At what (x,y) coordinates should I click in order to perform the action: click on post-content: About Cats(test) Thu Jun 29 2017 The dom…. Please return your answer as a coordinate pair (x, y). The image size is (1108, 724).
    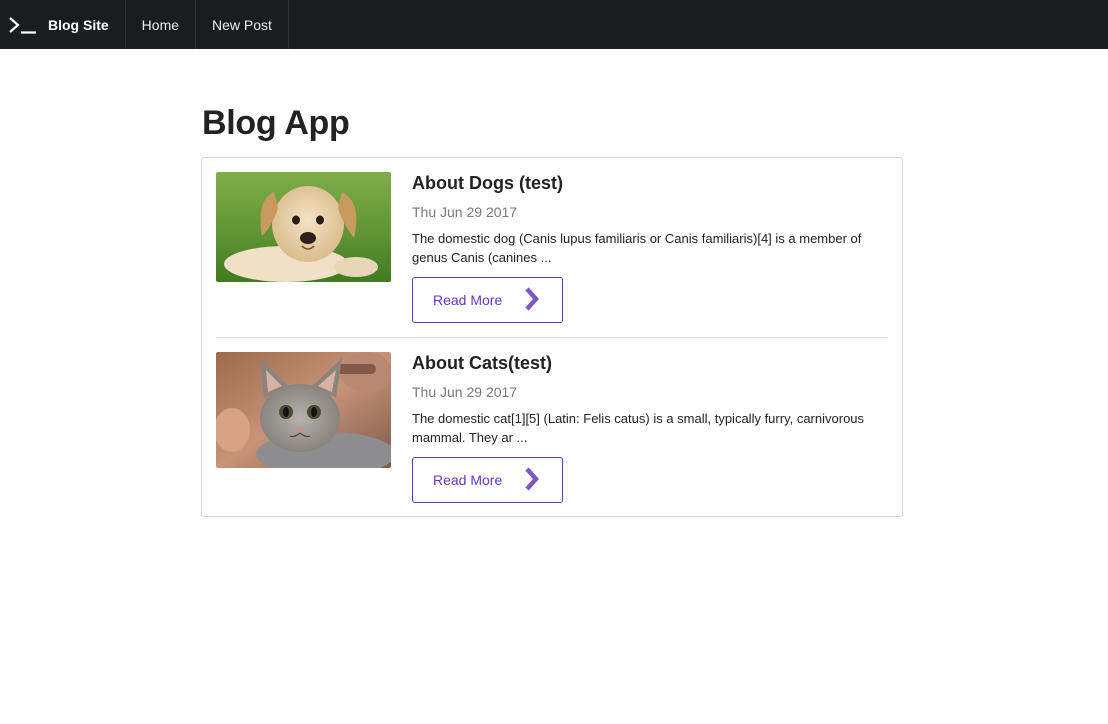
    Looking at the image, I should click on (651, 427).